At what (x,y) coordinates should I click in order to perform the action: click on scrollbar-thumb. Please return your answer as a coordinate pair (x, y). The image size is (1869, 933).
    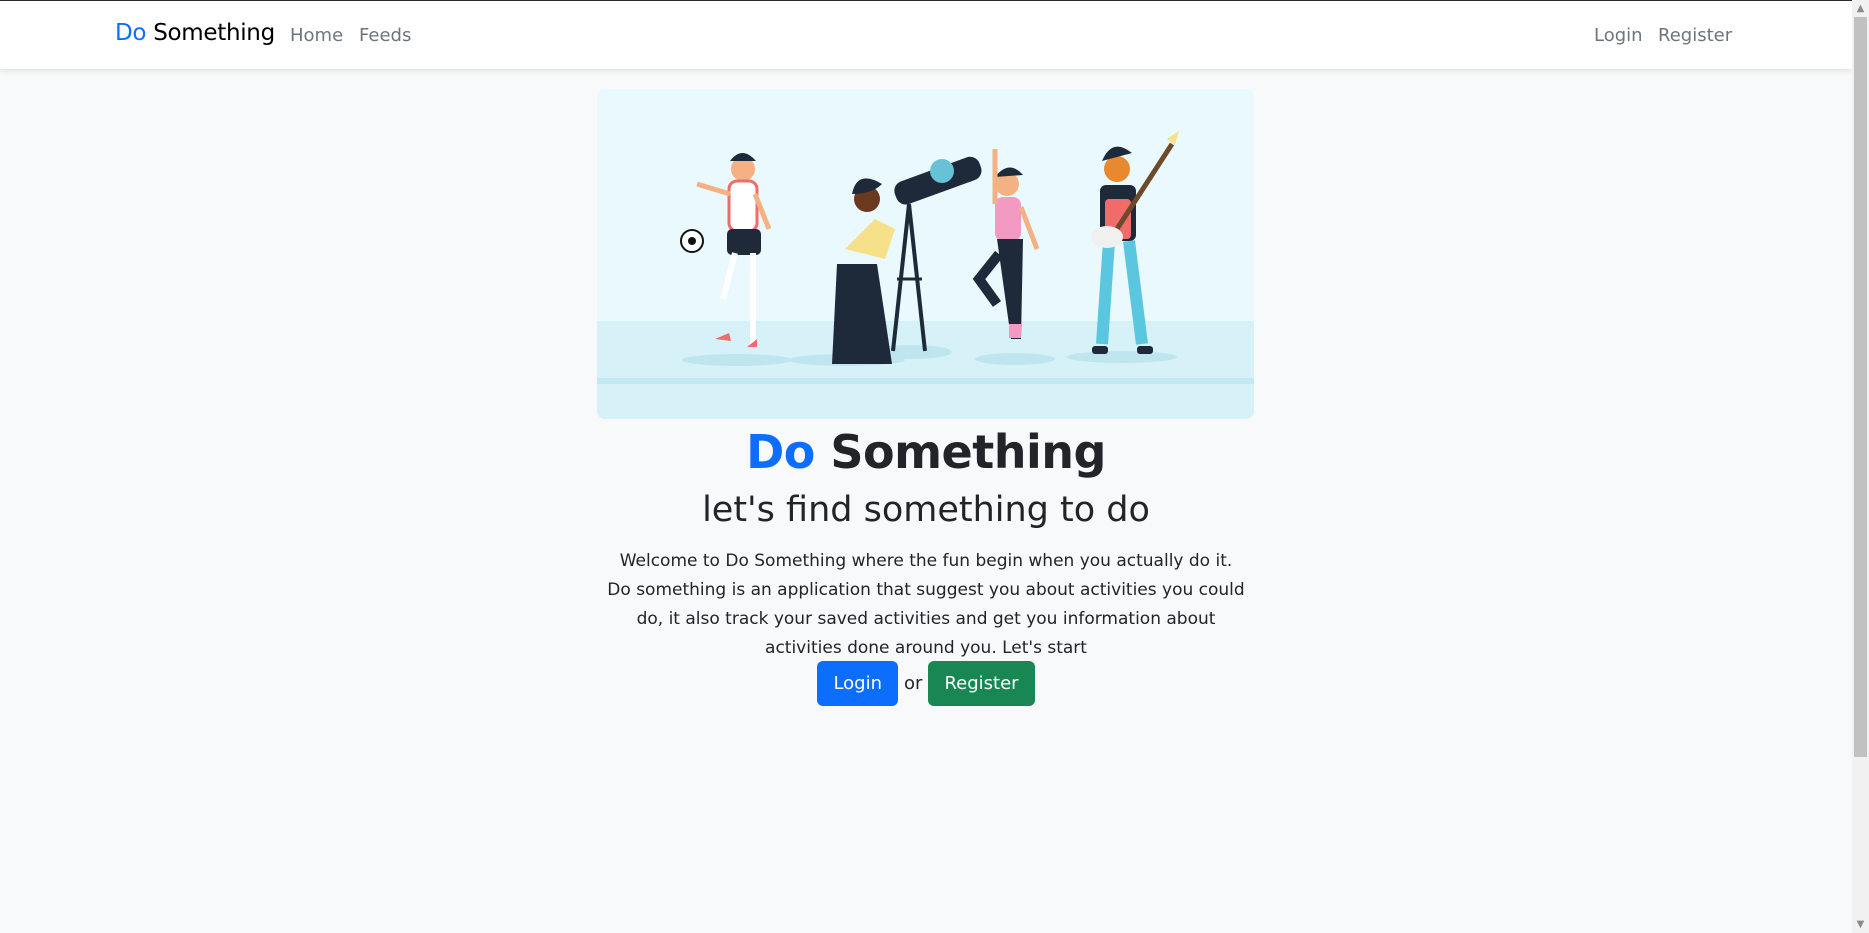
    Looking at the image, I should click on (1860, 387).